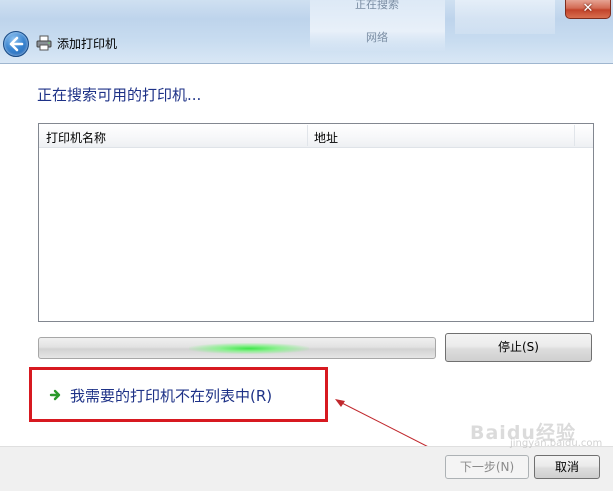 Image resolution: width=613 pixels, height=491 pixels. What do you see at coordinates (306, 32) in the screenshot?
I see `window-titlebar: 正在搜索 网络` at bounding box center [306, 32].